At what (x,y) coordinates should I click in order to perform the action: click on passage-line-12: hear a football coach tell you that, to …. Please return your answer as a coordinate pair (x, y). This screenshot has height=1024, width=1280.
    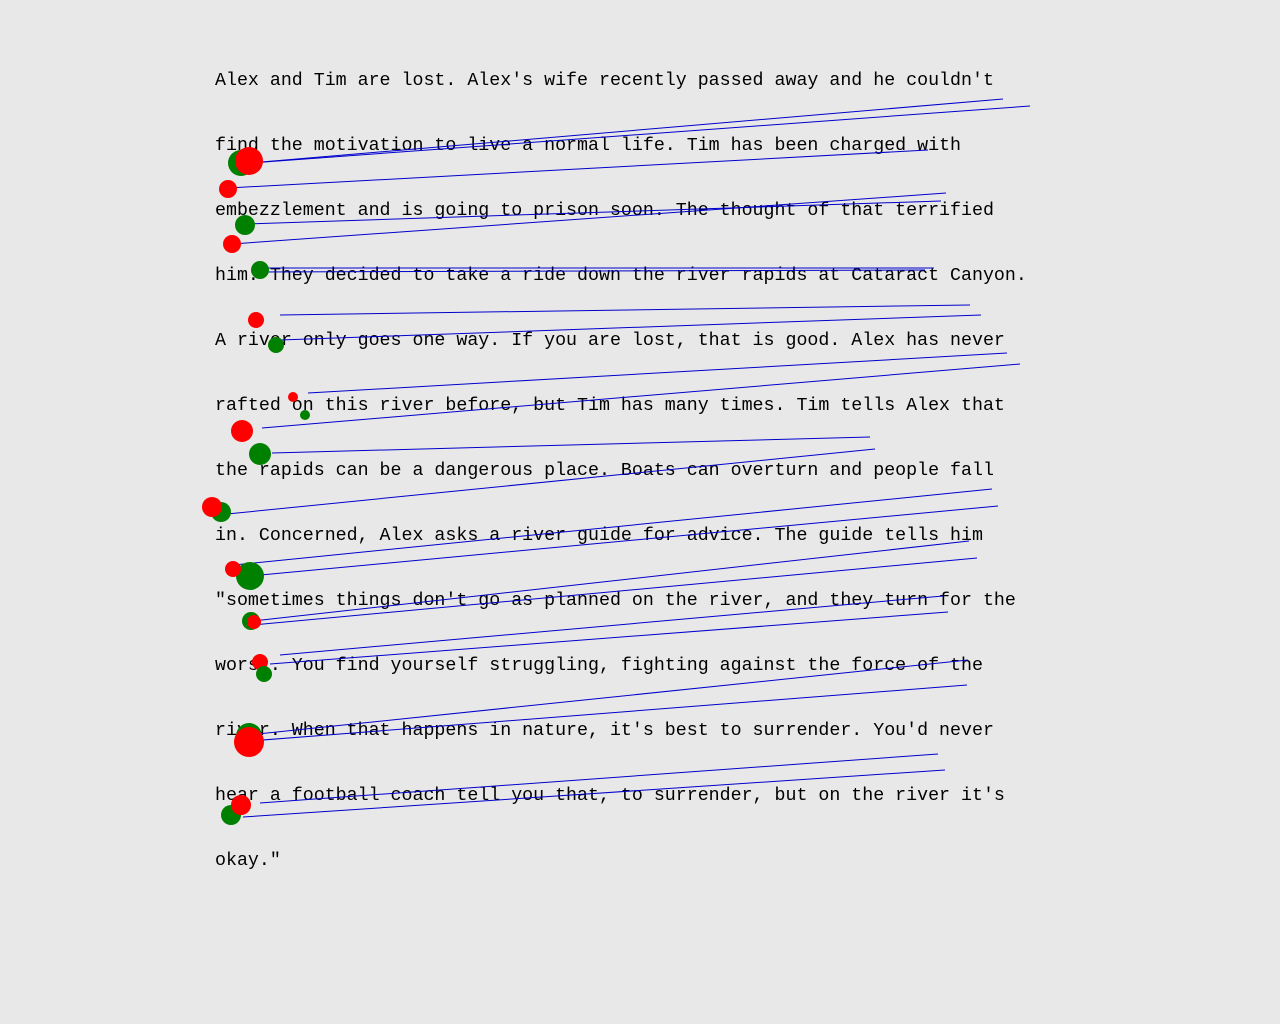
    Looking at the image, I should click on (610, 796).